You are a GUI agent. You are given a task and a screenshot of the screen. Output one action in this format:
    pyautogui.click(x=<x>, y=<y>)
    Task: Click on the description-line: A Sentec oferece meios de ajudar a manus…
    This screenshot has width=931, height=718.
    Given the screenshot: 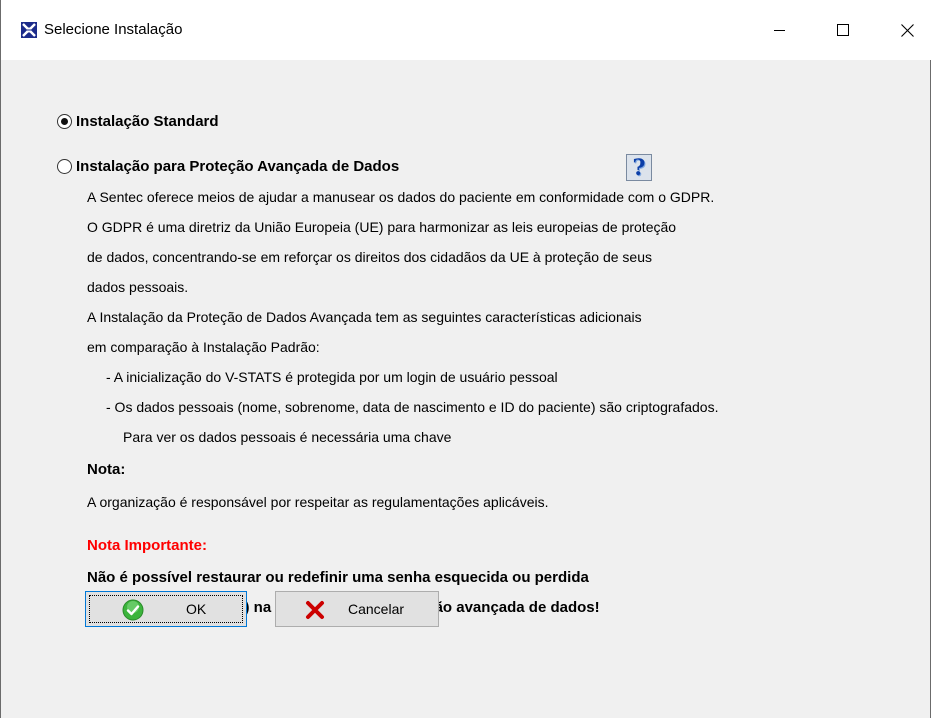 What is the action you would take?
    pyautogui.click(x=401, y=197)
    